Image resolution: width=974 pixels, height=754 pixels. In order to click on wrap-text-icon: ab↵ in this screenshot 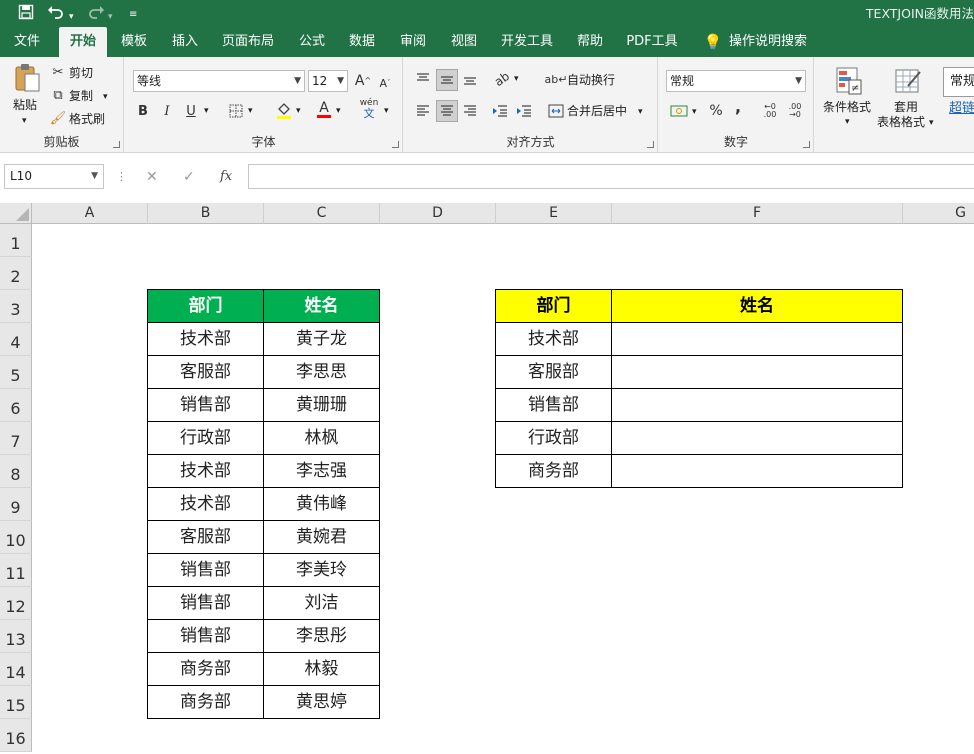, I will do `click(556, 79)`.